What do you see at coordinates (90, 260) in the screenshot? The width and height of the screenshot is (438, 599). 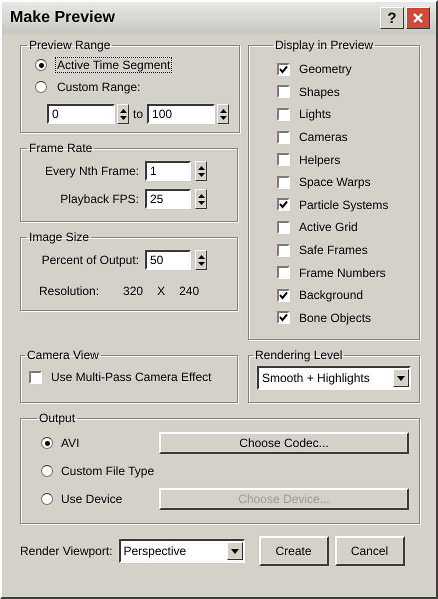 I see `field-label: Percent of Output:` at bounding box center [90, 260].